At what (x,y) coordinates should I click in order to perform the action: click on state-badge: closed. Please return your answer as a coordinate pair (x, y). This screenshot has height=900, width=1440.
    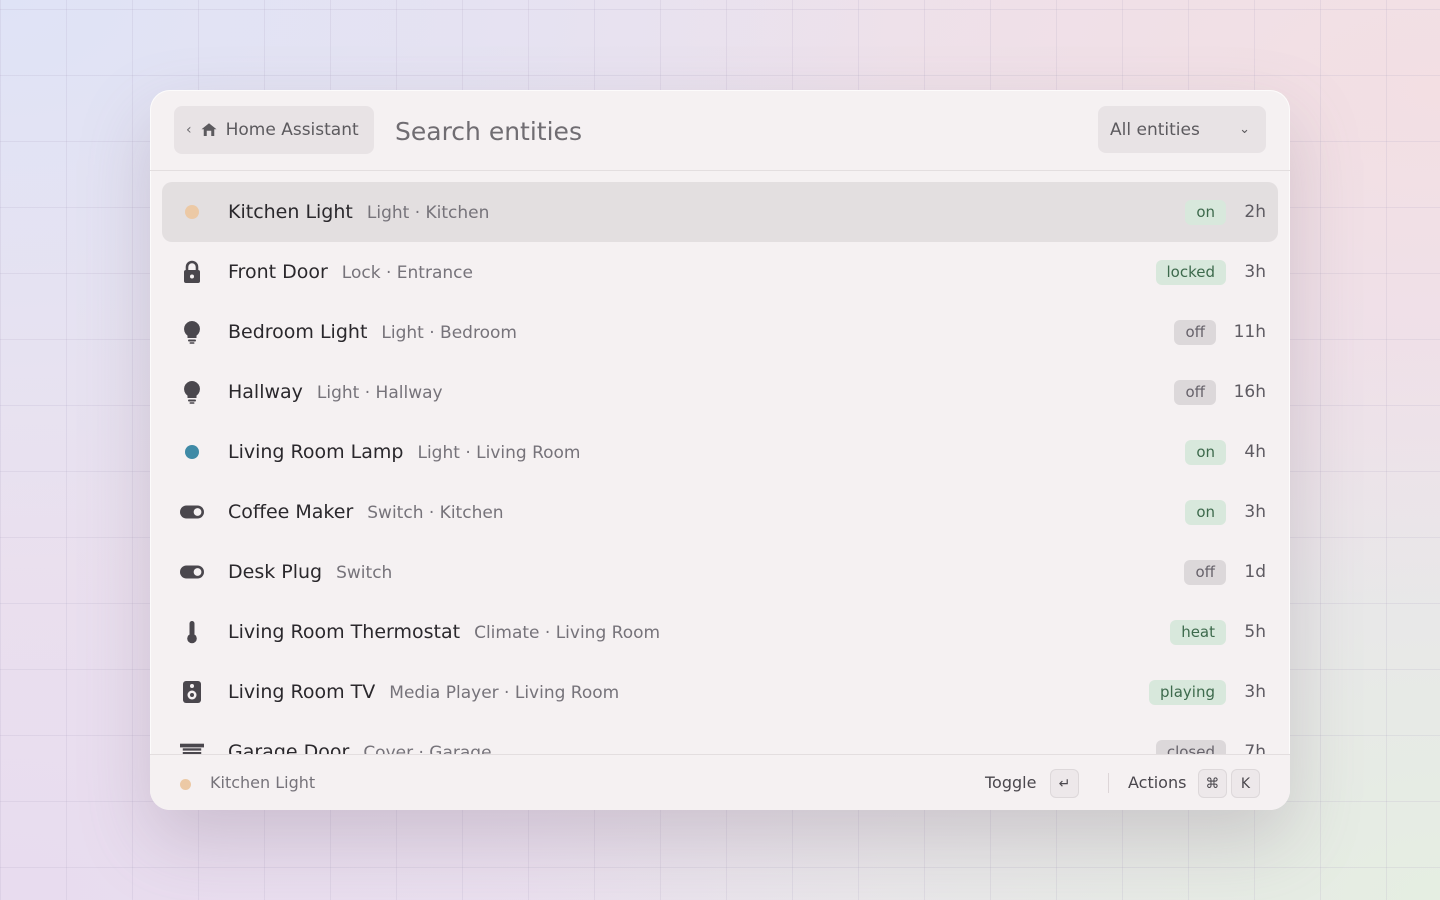
    Looking at the image, I should click on (1190, 747).